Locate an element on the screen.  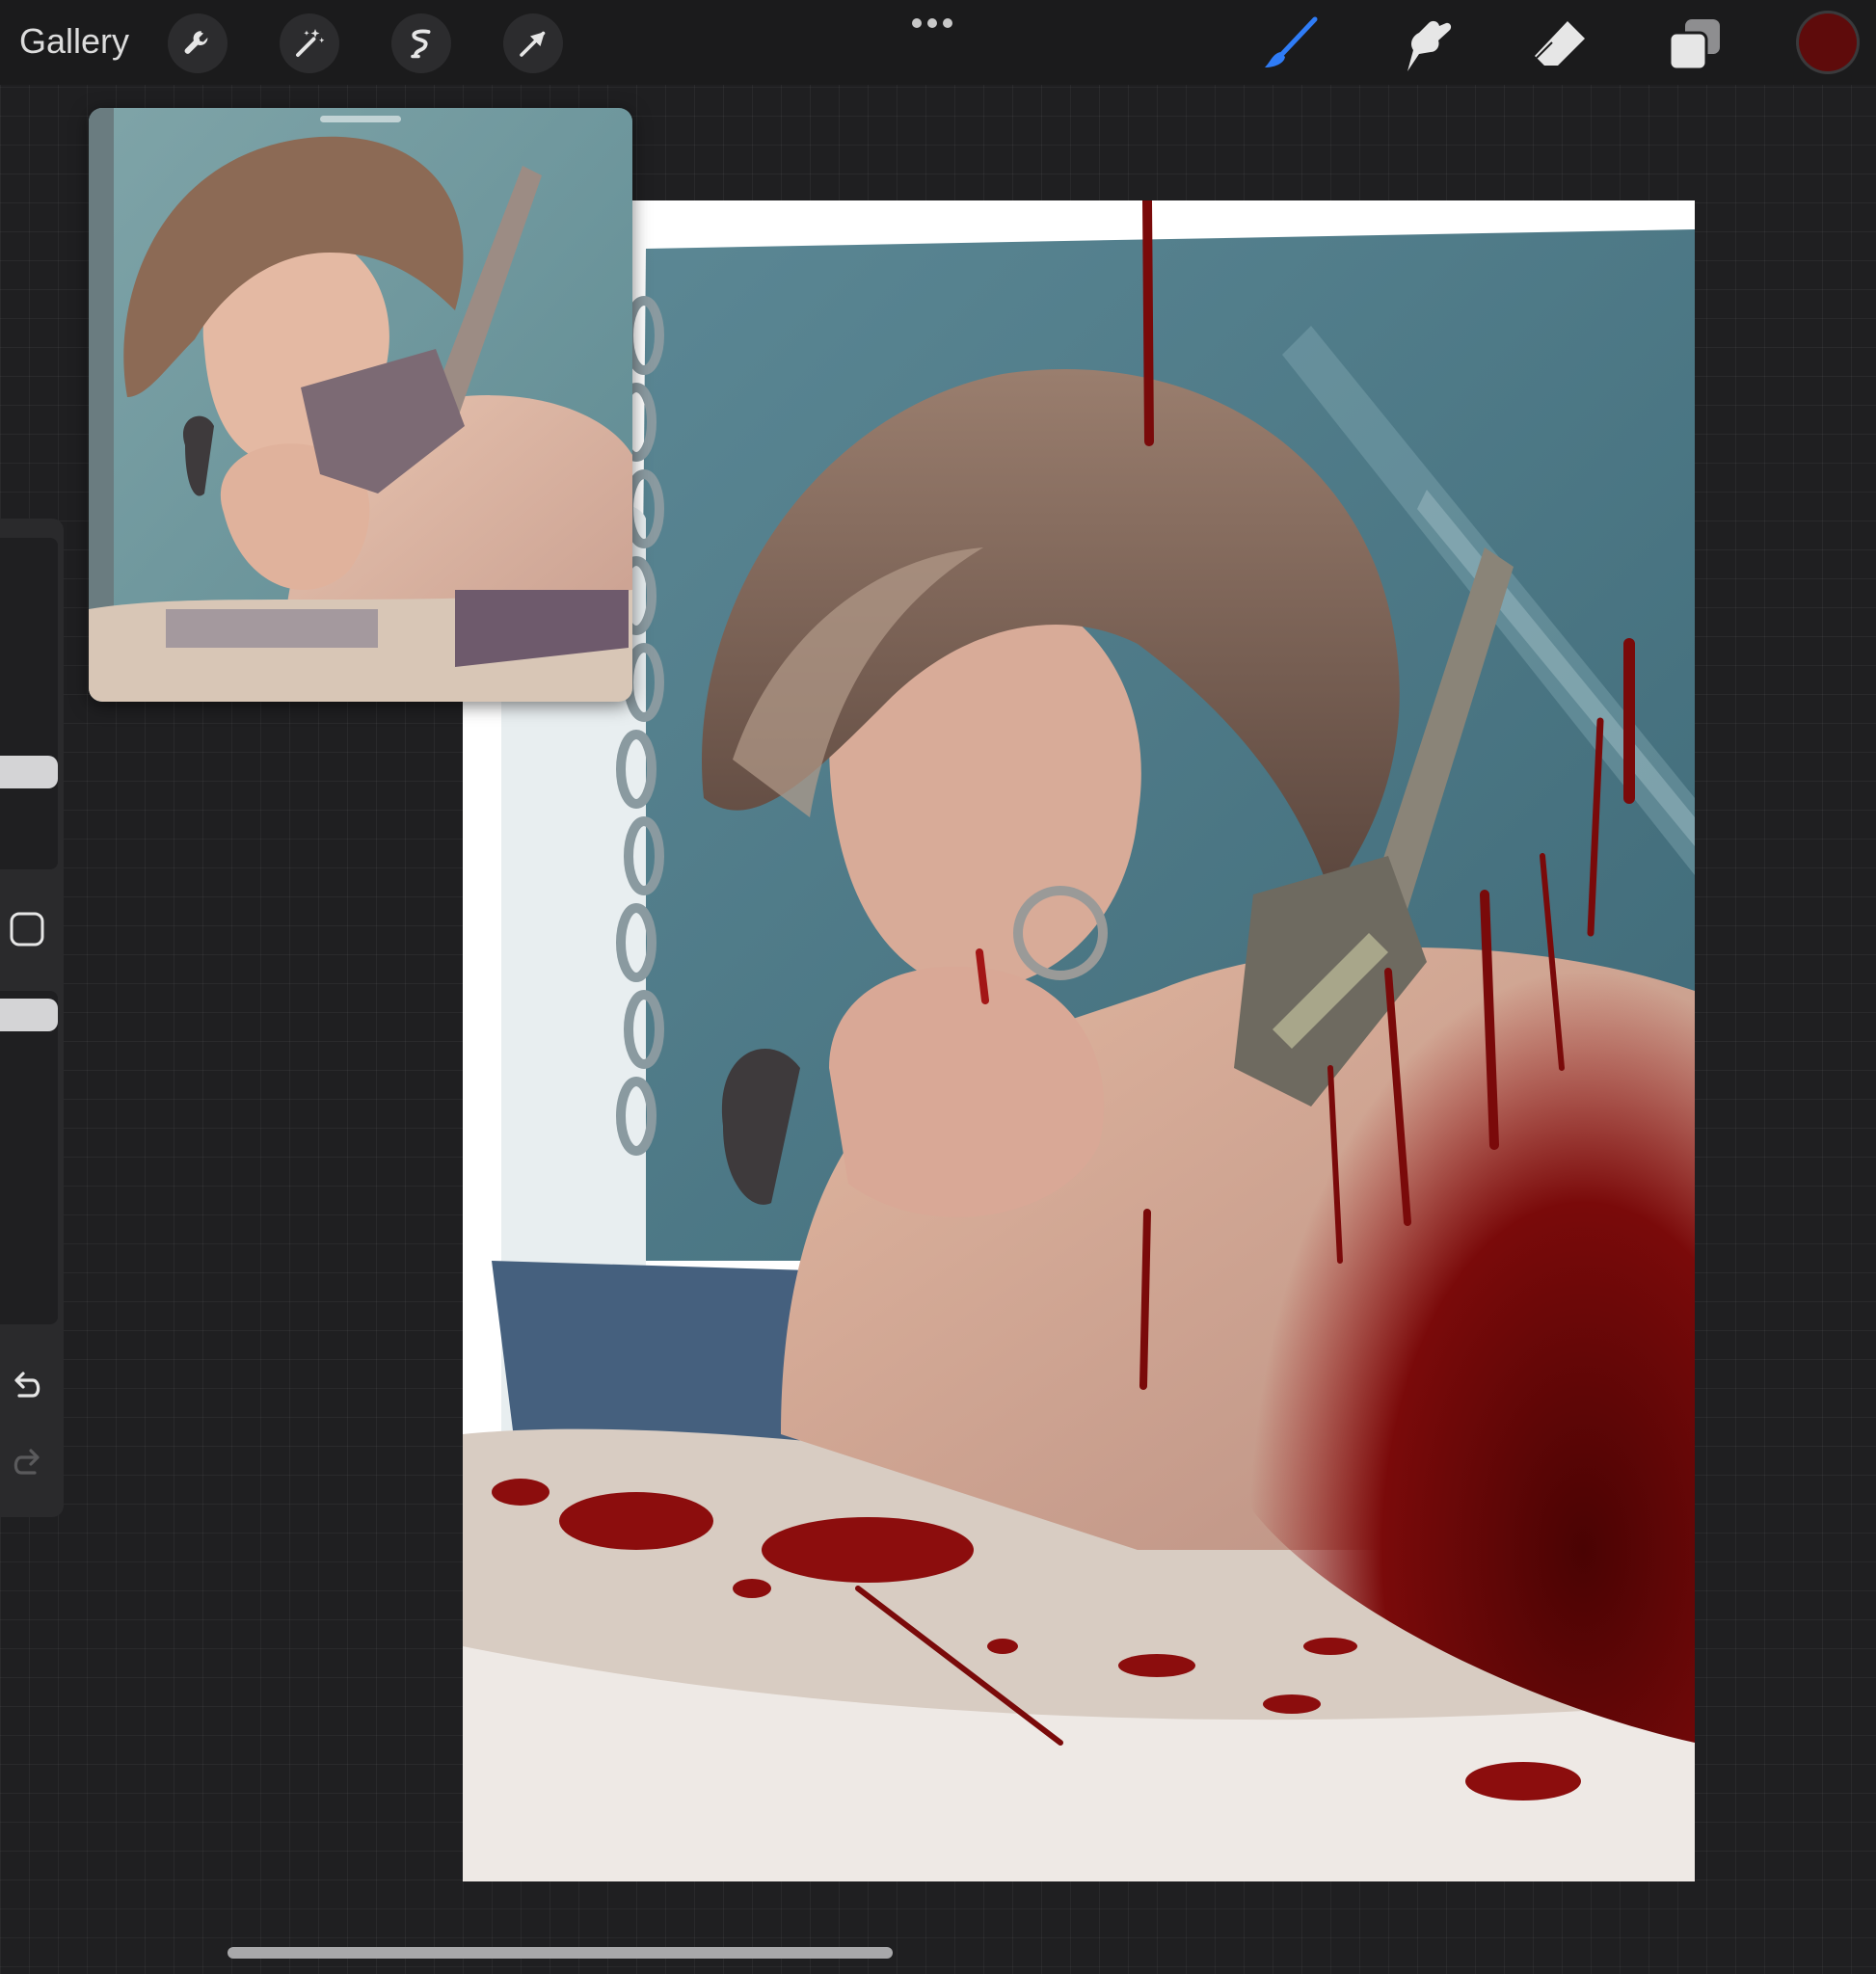
adjustments-button is located at coordinates (309, 43).